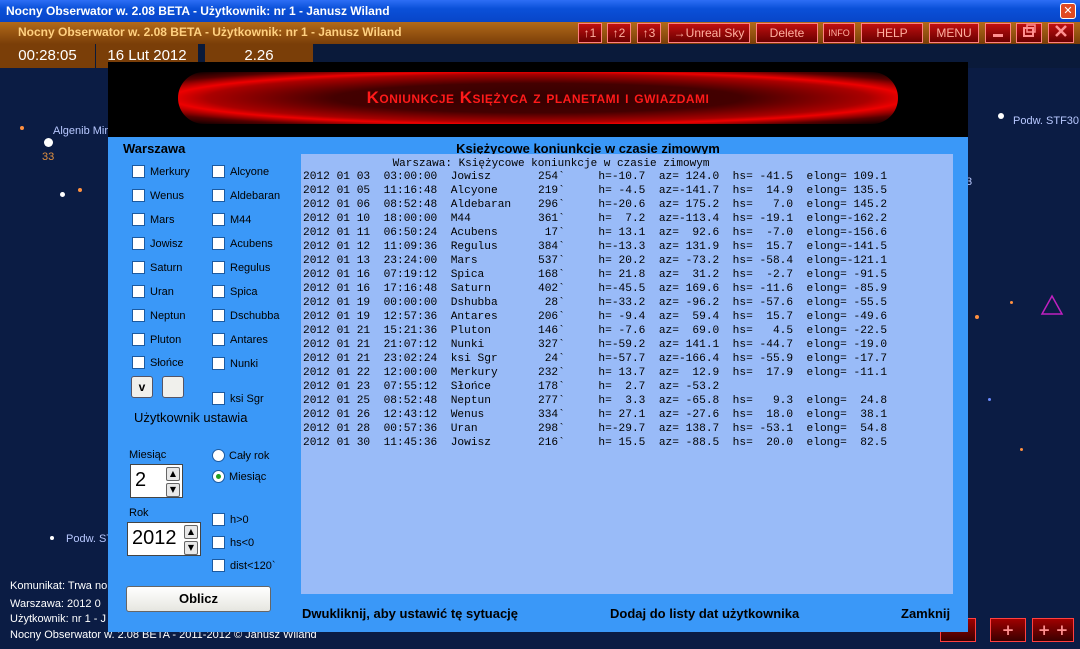 Image resolution: width=1080 pixels, height=649 pixels. Describe the element at coordinates (157, 267) in the screenshot. I see `checkbox-saturn: Saturn` at that location.